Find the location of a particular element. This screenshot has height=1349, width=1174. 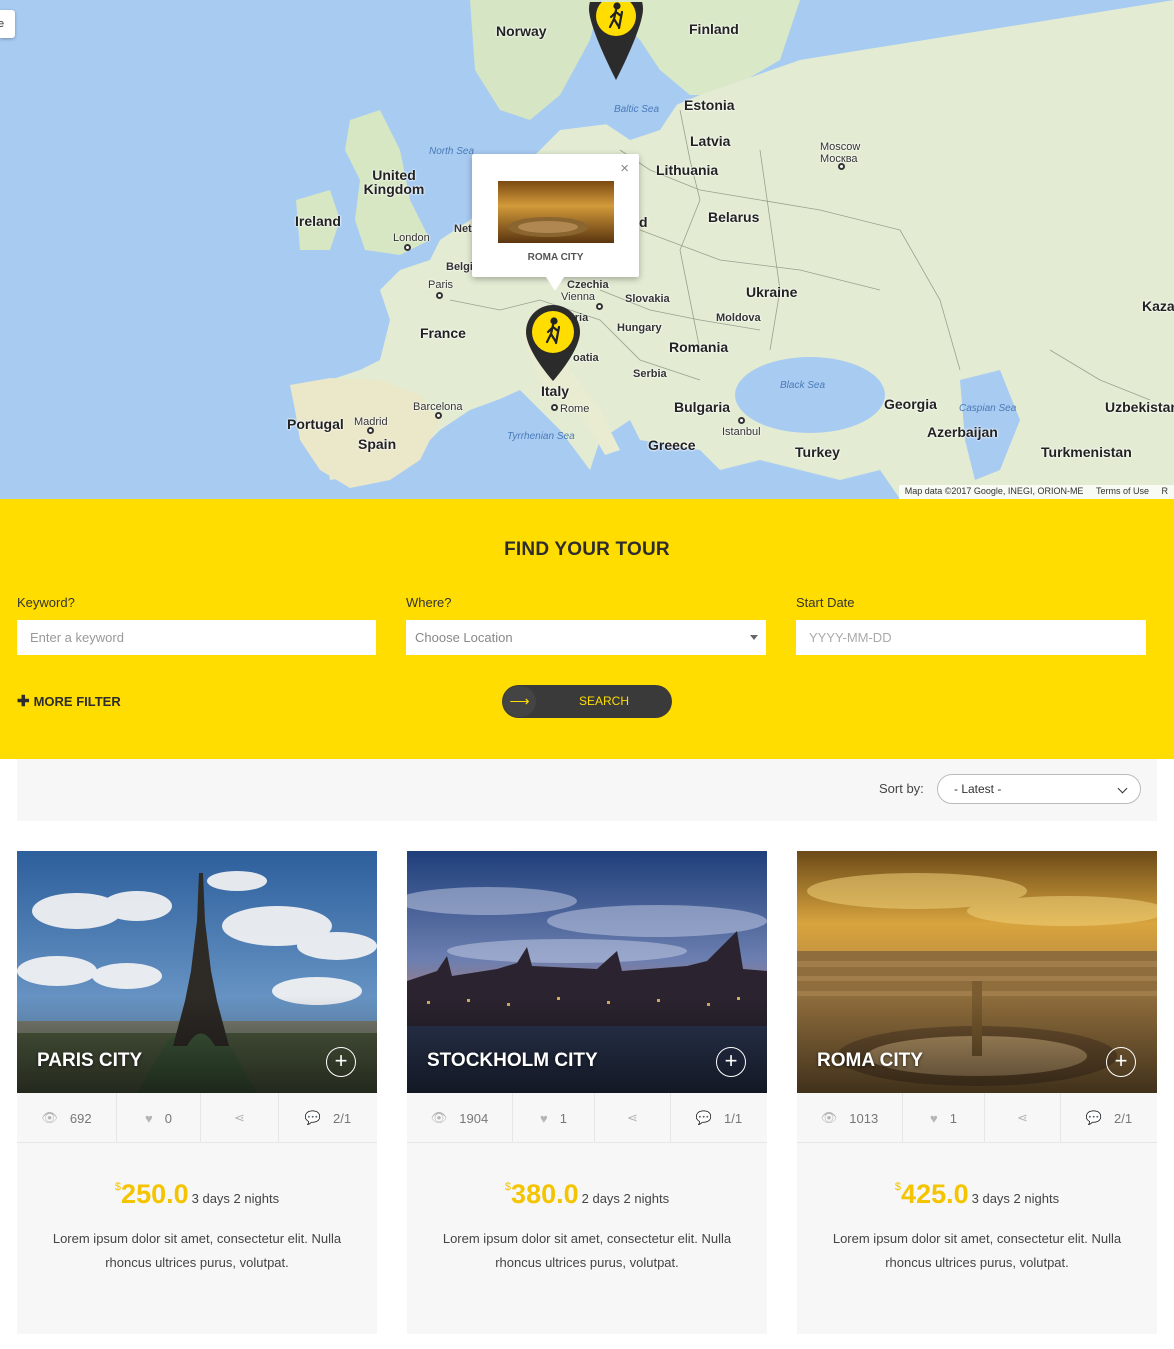

popup-title: ROMA CITY is located at coordinates (555, 257).